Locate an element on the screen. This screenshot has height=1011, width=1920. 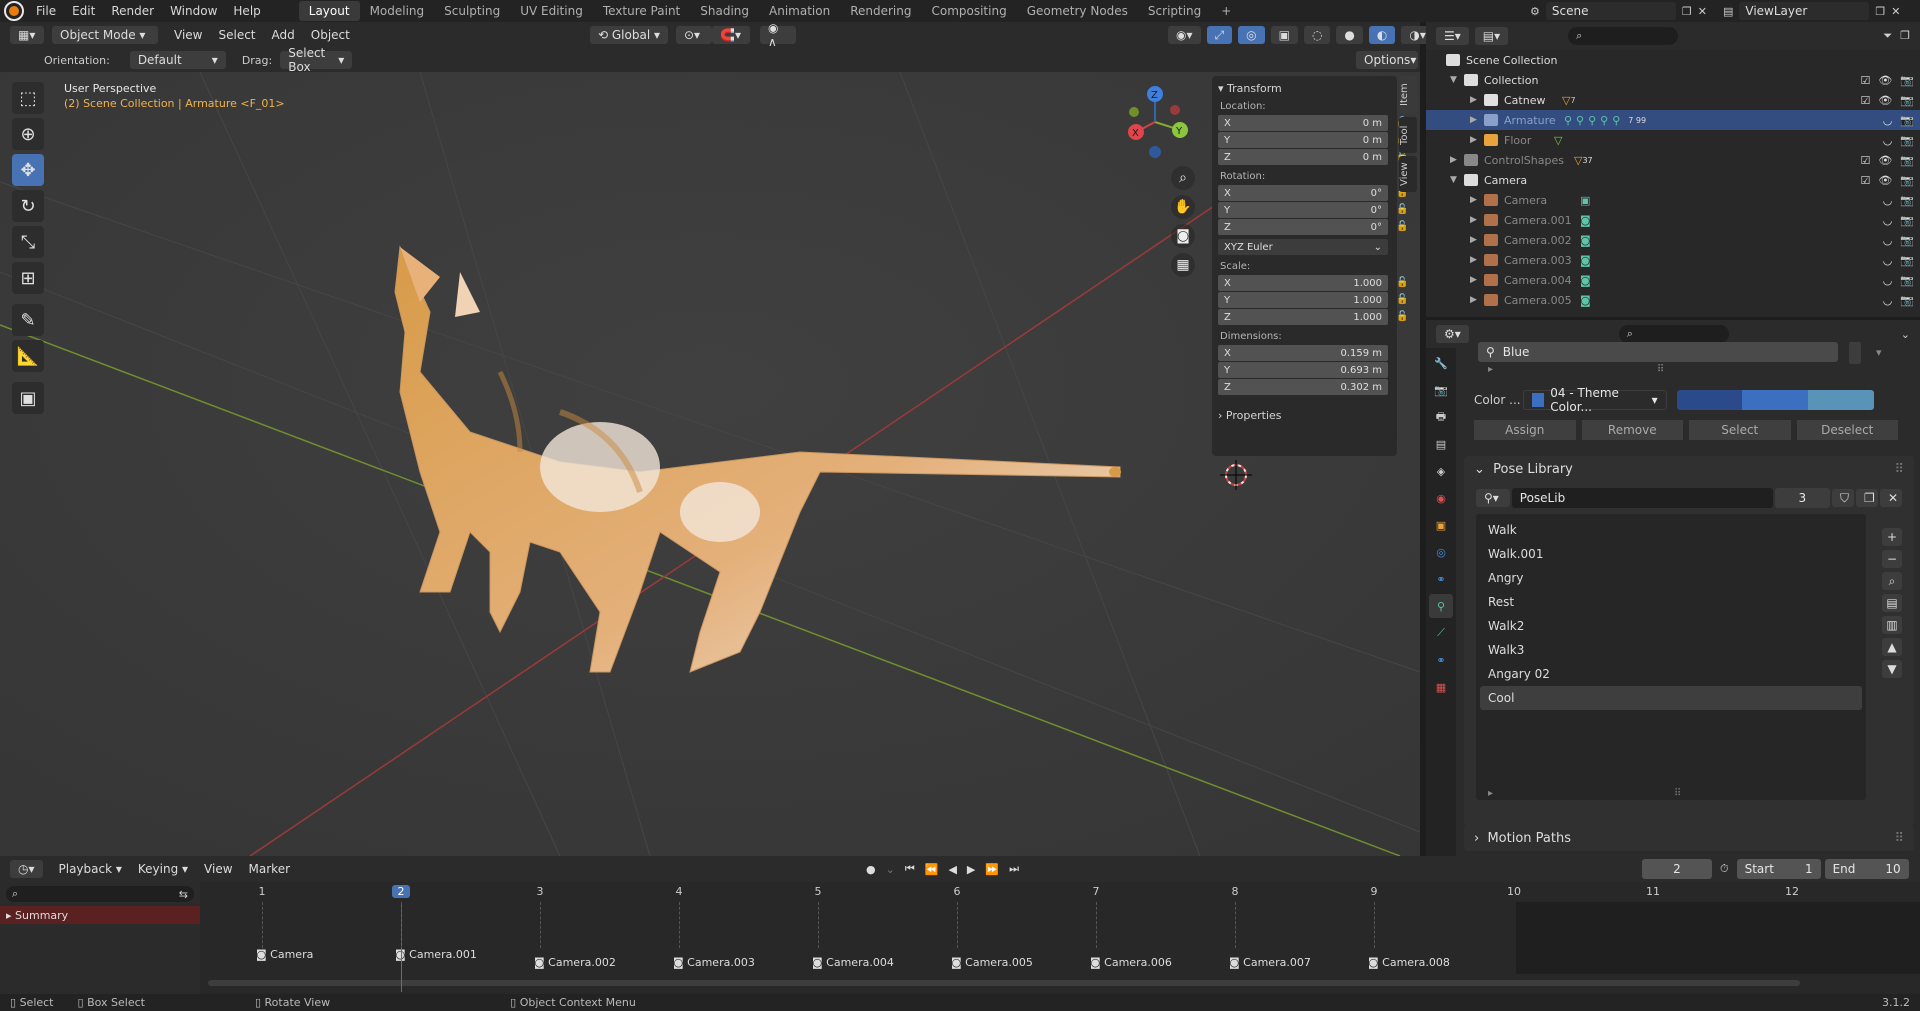
pose-item-angry: Angry is located at coordinates (1671, 578).